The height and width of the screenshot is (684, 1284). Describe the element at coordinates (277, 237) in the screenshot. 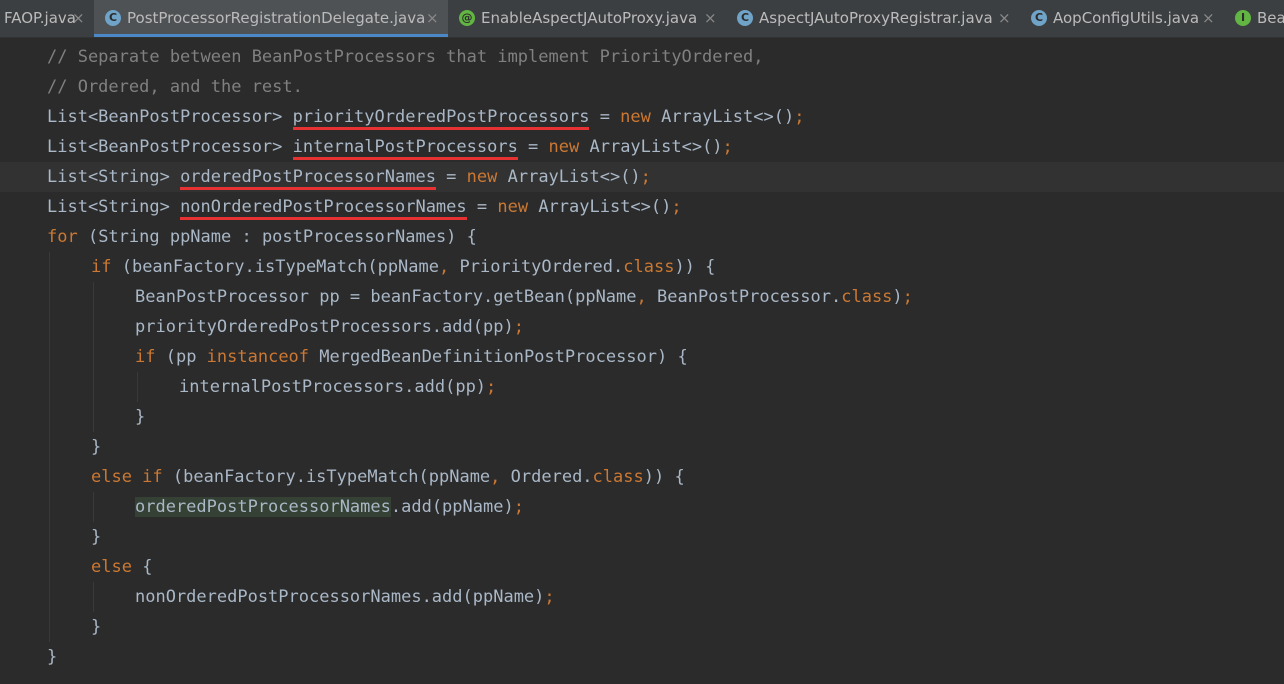

I see `code-token: (String ppName : postProcessorNames) {` at that location.